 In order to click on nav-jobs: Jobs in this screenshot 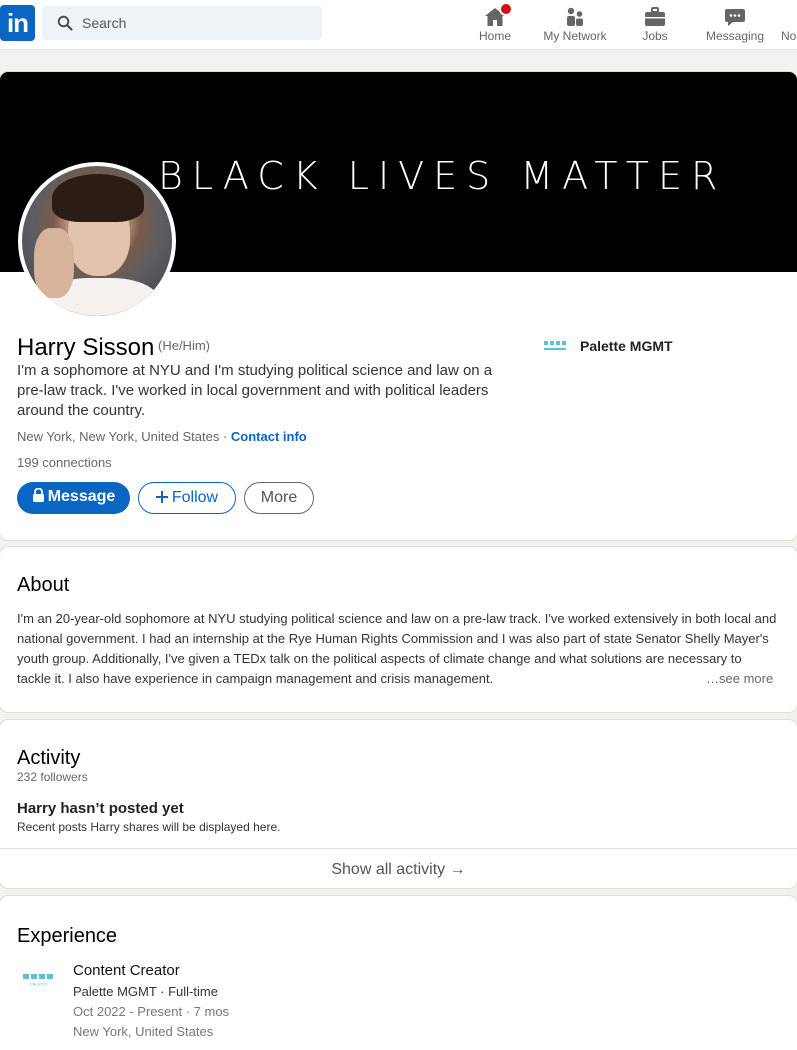, I will do `click(655, 25)`.